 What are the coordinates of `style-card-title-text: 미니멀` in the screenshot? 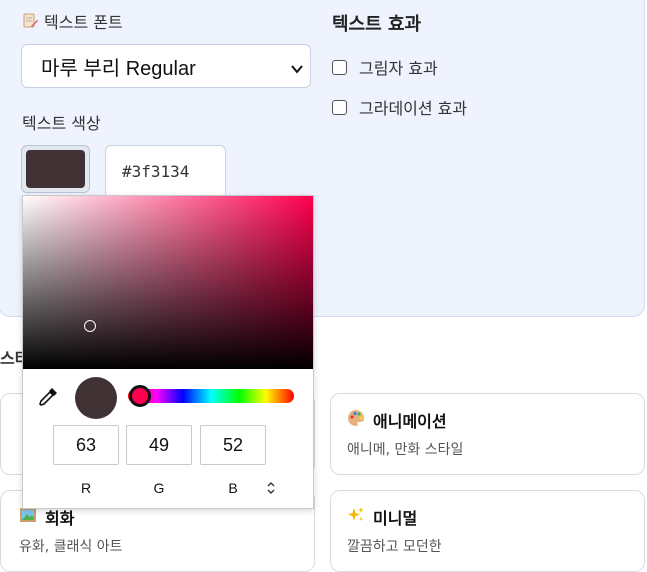 It's located at (395, 518).